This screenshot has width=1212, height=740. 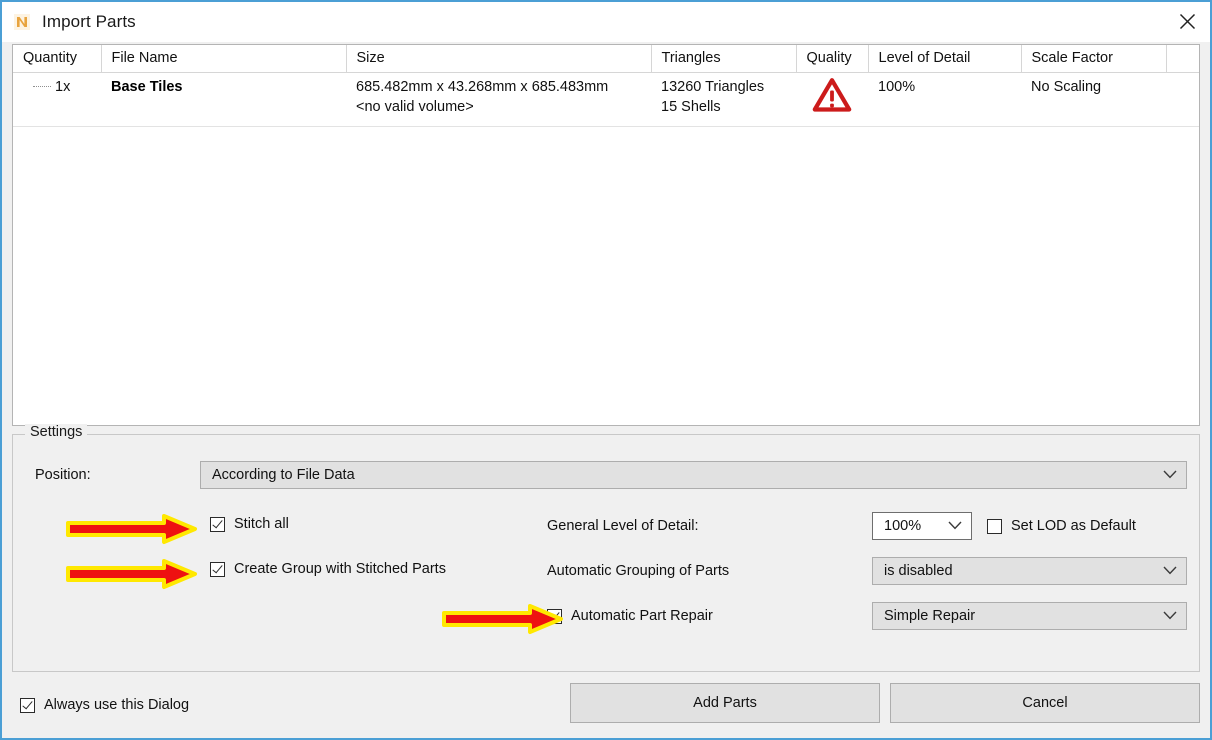 What do you see at coordinates (283, 475) in the screenshot?
I see `position-select-value: According to File Data` at bounding box center [283, 475].